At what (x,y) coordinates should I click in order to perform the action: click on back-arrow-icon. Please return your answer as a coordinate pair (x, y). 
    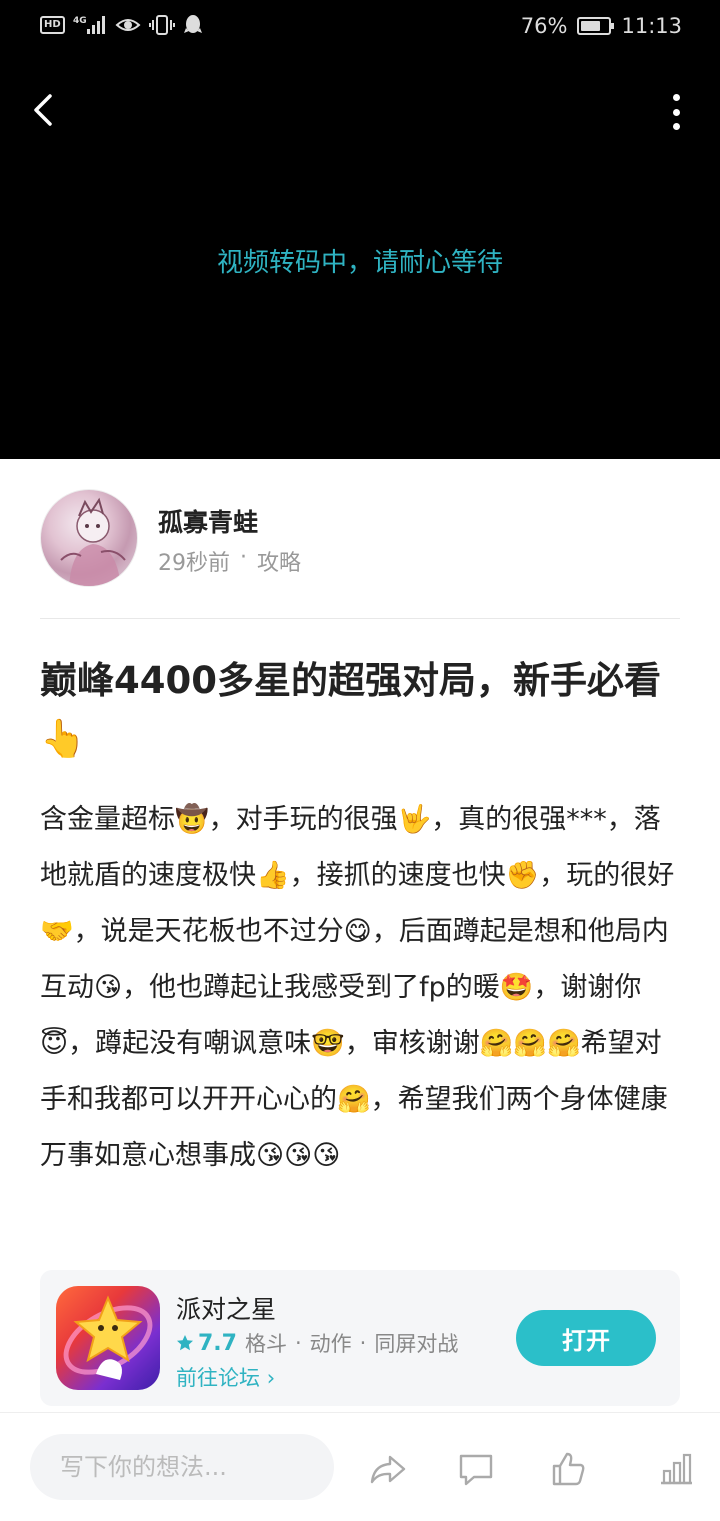
    Looking at the image, I should click on (43, 110).